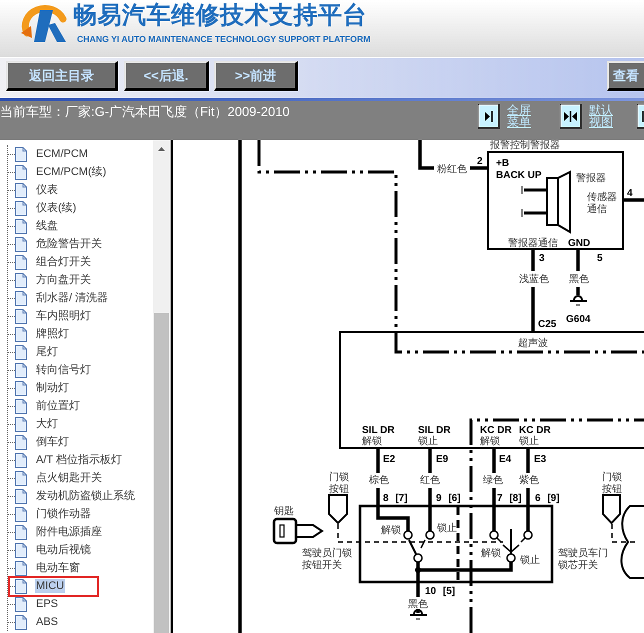  Describe the element at coordinates (63, 370) in the screenshot. I see `tree-item: 转向信号灯` at that location.